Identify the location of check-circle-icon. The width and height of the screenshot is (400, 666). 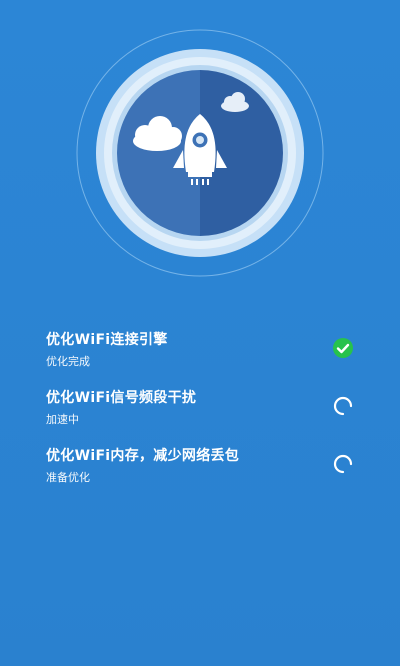
(343, 348).